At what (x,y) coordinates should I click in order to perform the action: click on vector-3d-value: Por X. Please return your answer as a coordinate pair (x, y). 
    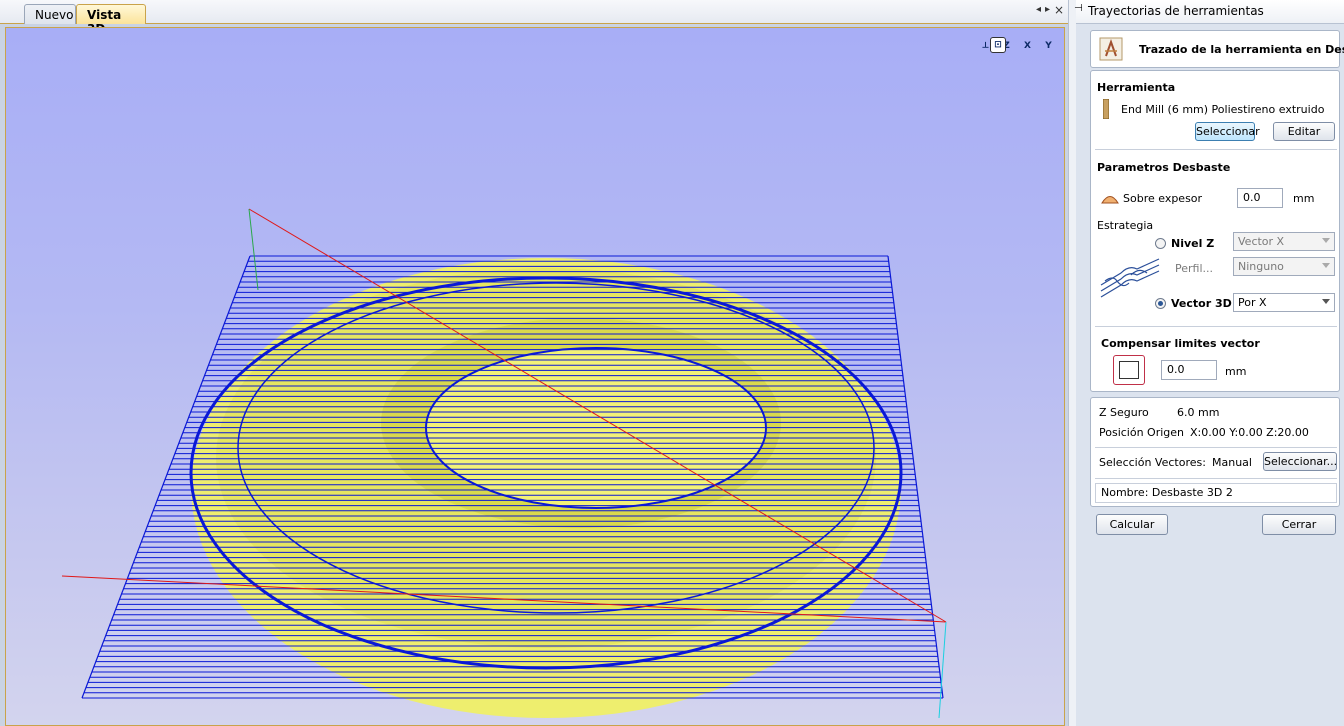
    Looking at the image, I should click on (1252, 302).